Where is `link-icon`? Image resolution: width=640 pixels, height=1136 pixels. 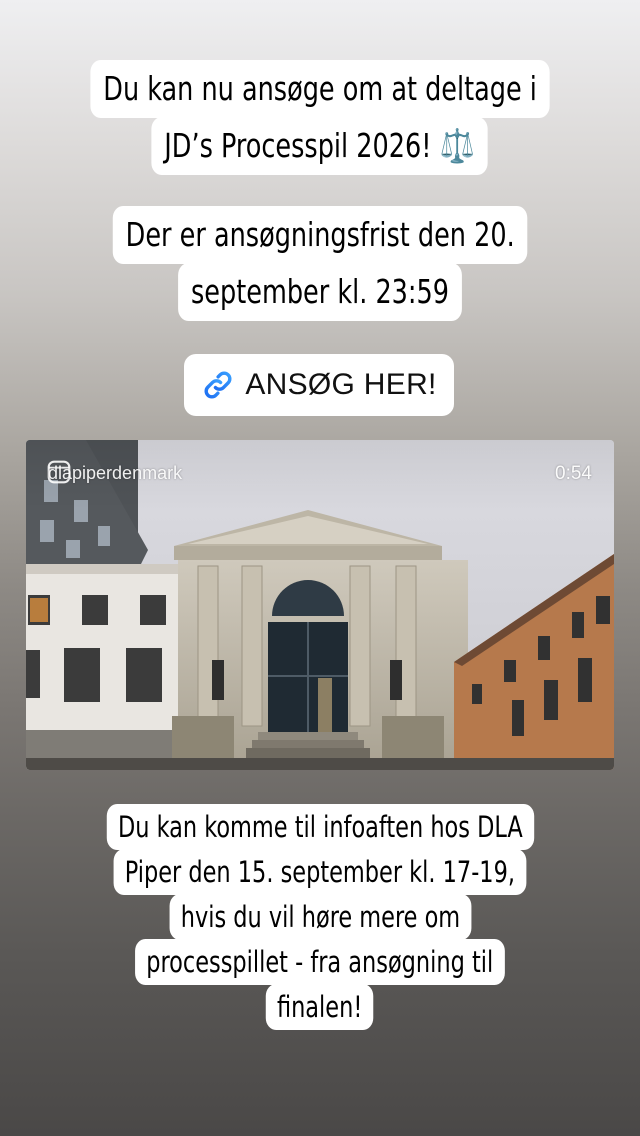
link-icon is located at coordinates (218, 385).